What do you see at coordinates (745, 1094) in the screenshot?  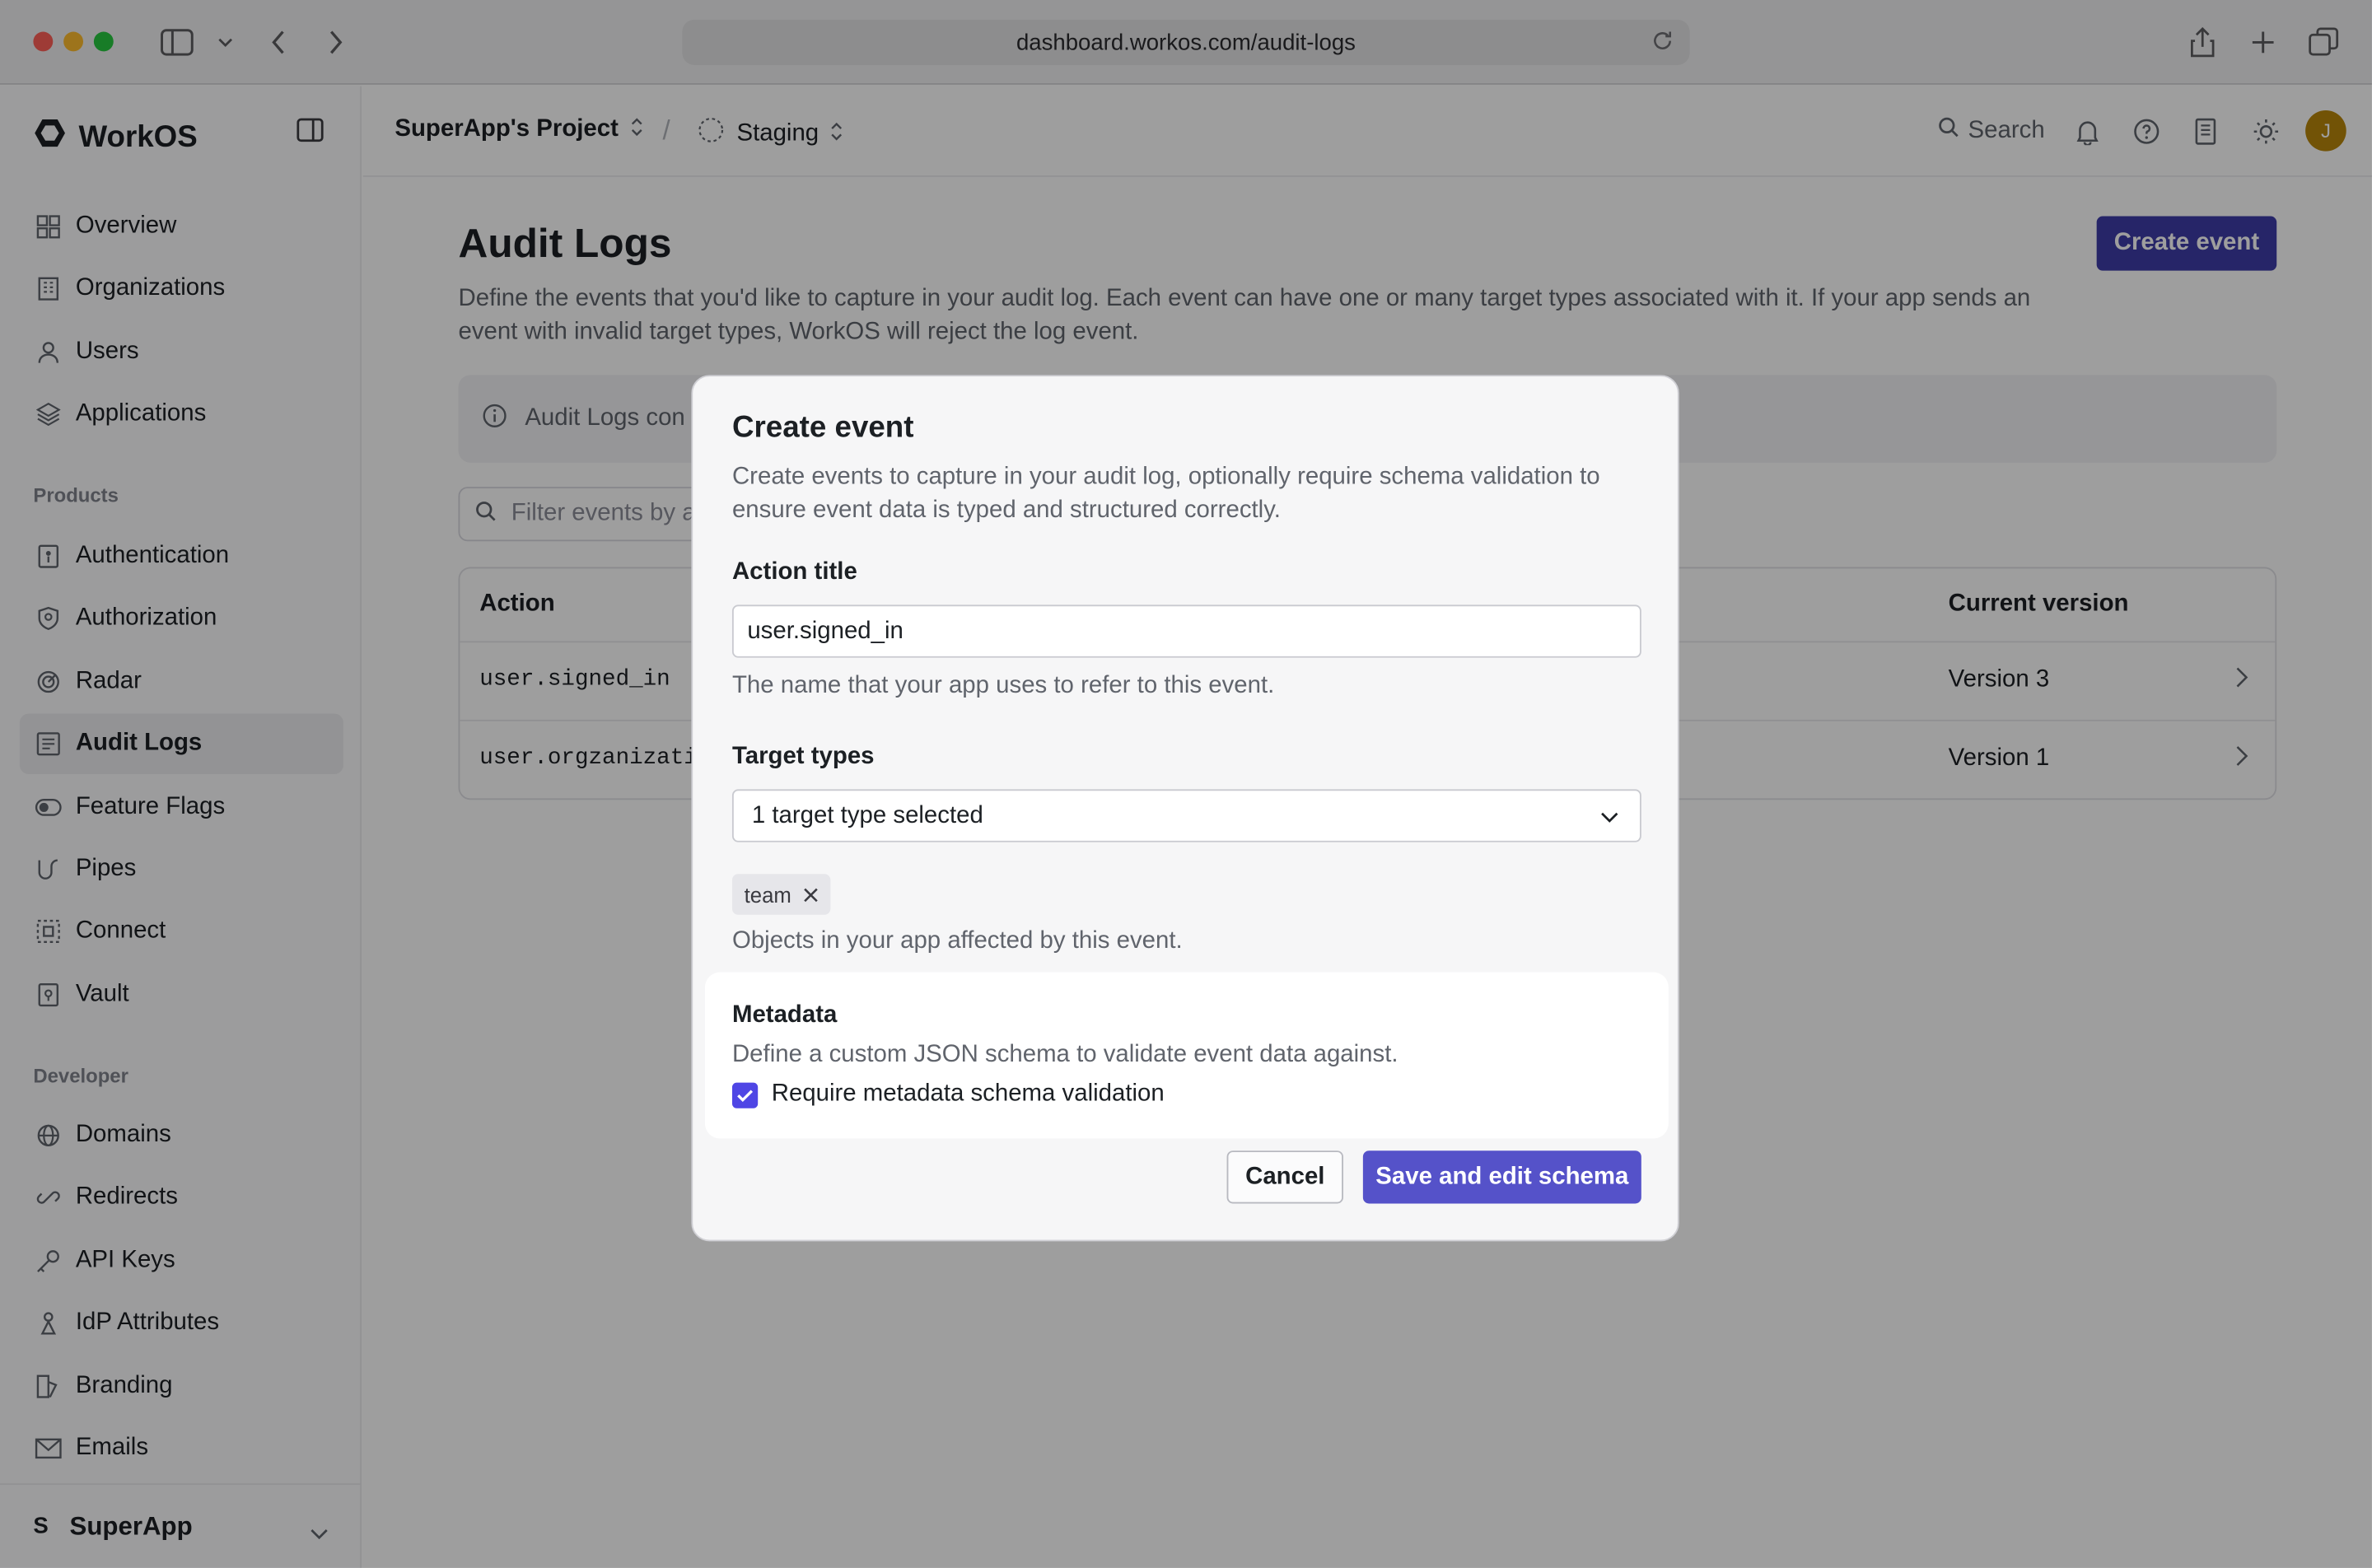 I see `metadata-validation-checkbox` at bounding box center [745, 1094].